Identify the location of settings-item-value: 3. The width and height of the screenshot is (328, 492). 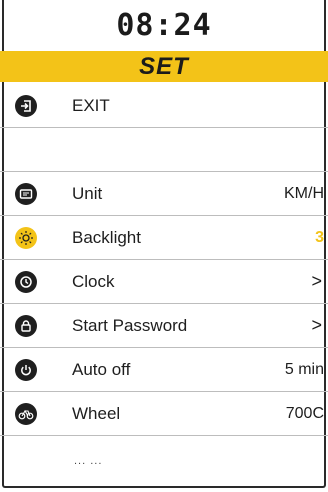
(319, 237).